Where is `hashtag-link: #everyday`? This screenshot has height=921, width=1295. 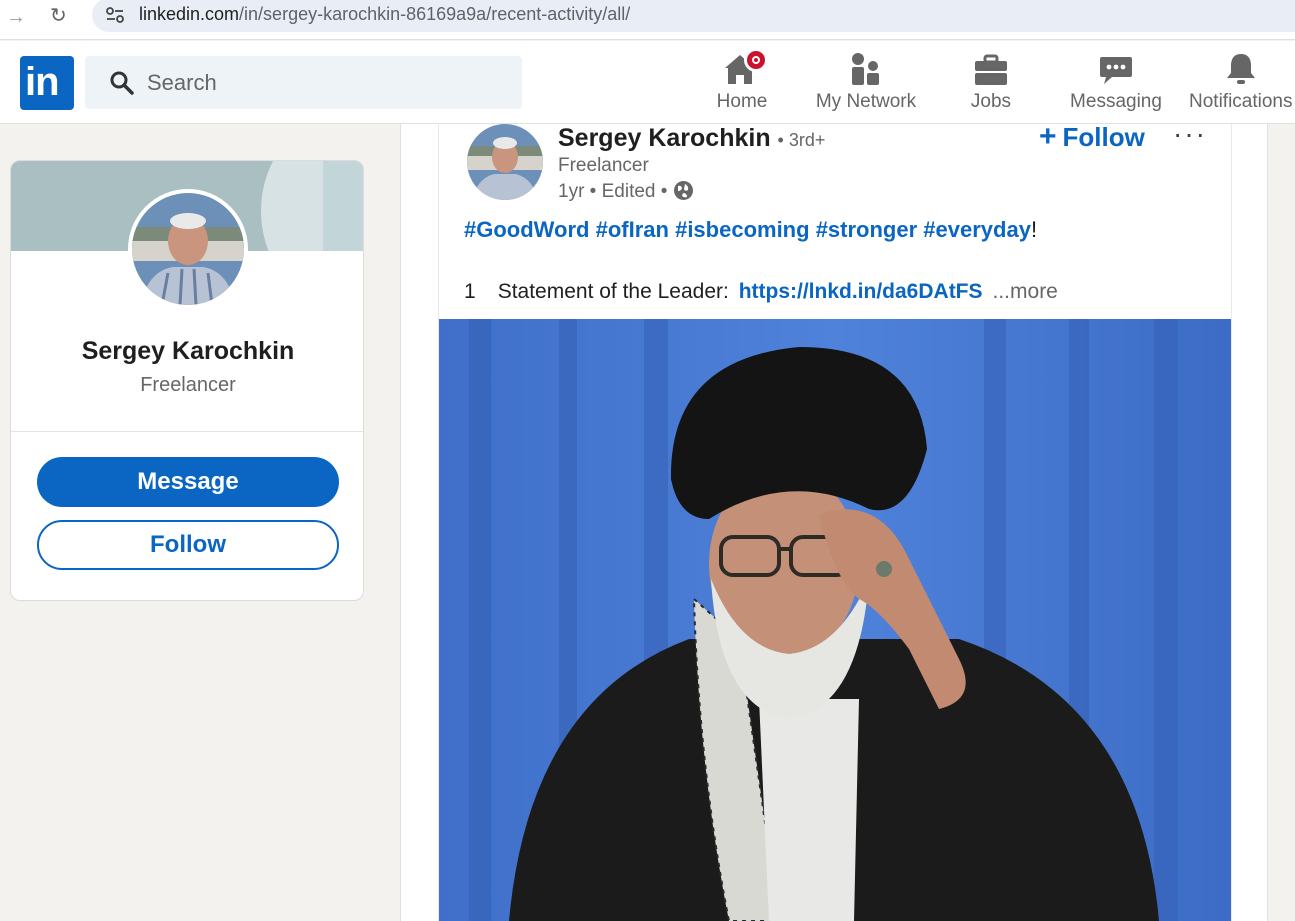 hashtag-link: #everyday is located at coordinates (977, 229).